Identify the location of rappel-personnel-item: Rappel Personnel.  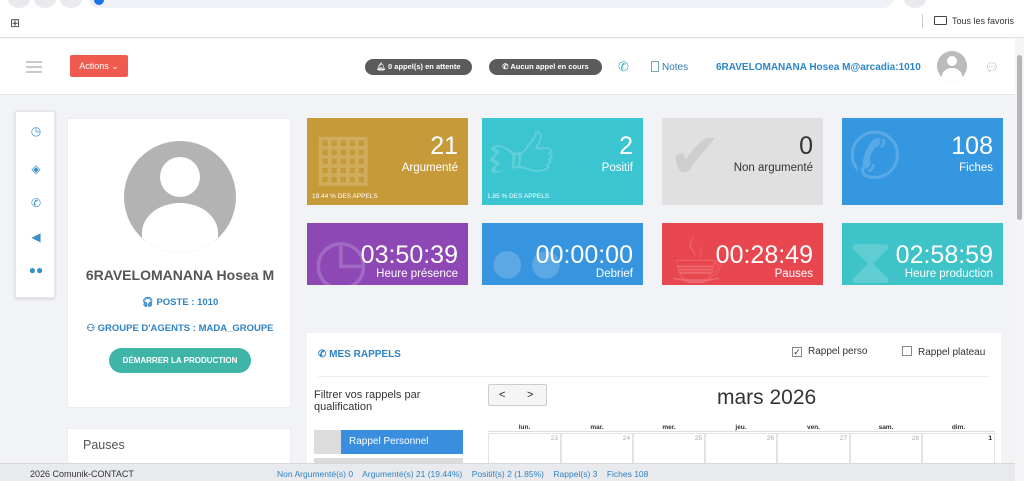
(388, 442).